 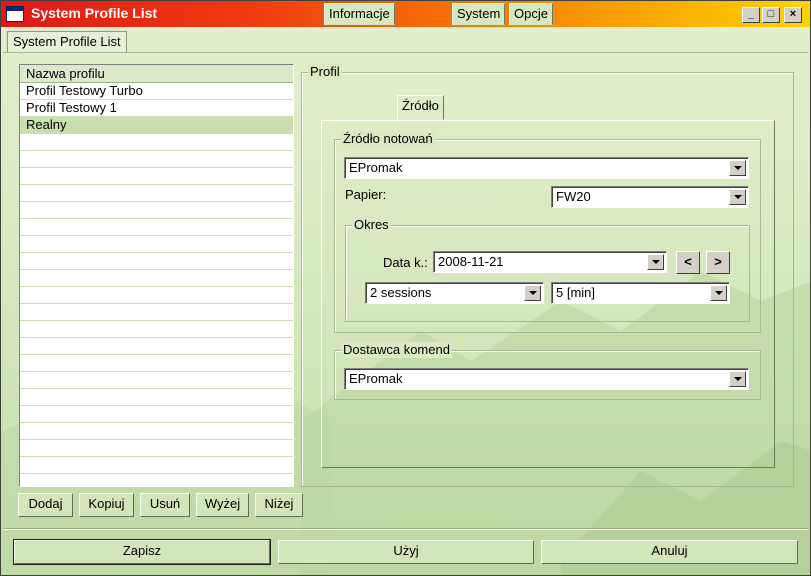 What do you see at coordinates (573, 196) in the screenshot?
I see `paper-value: FW20` at bounding box center [573, 196].